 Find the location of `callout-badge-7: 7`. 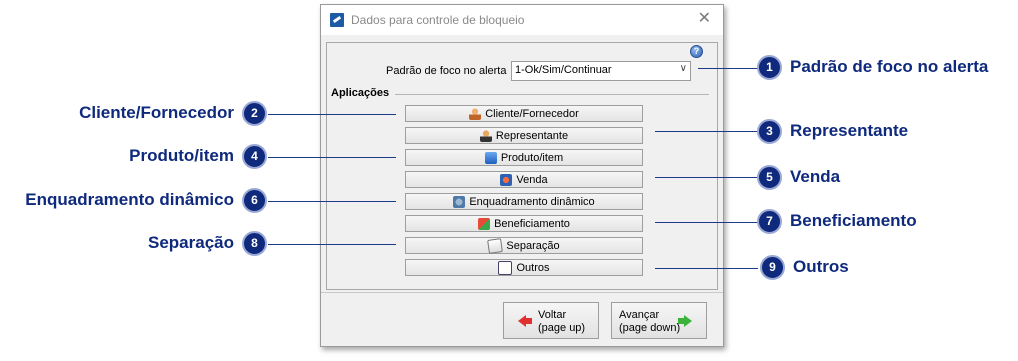

callout-badge-7: 7 is located at coordinates (769, 221).